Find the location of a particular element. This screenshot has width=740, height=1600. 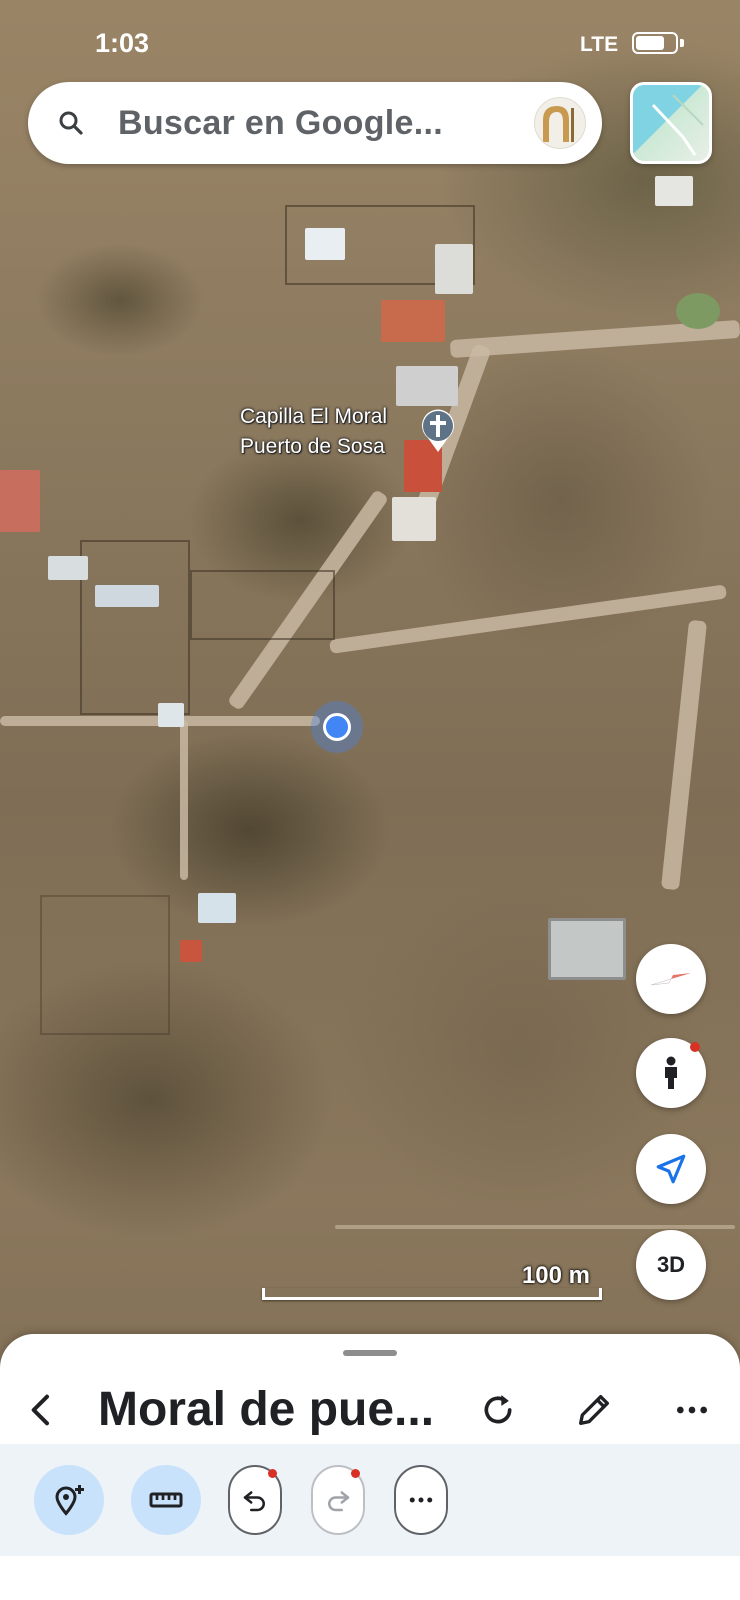

3d-toggle-button: 3D is located at coordinates (671, 1265).